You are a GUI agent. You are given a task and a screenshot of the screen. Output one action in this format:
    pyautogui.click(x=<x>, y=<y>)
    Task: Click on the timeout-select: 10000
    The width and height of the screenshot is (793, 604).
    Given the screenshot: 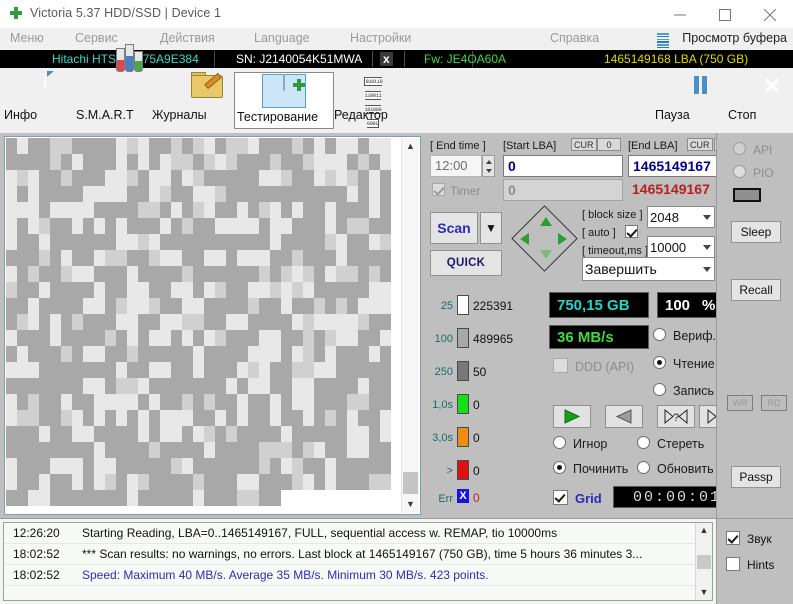 What is the action you would take?
    pyautogui.click(x=681, y=247)
    